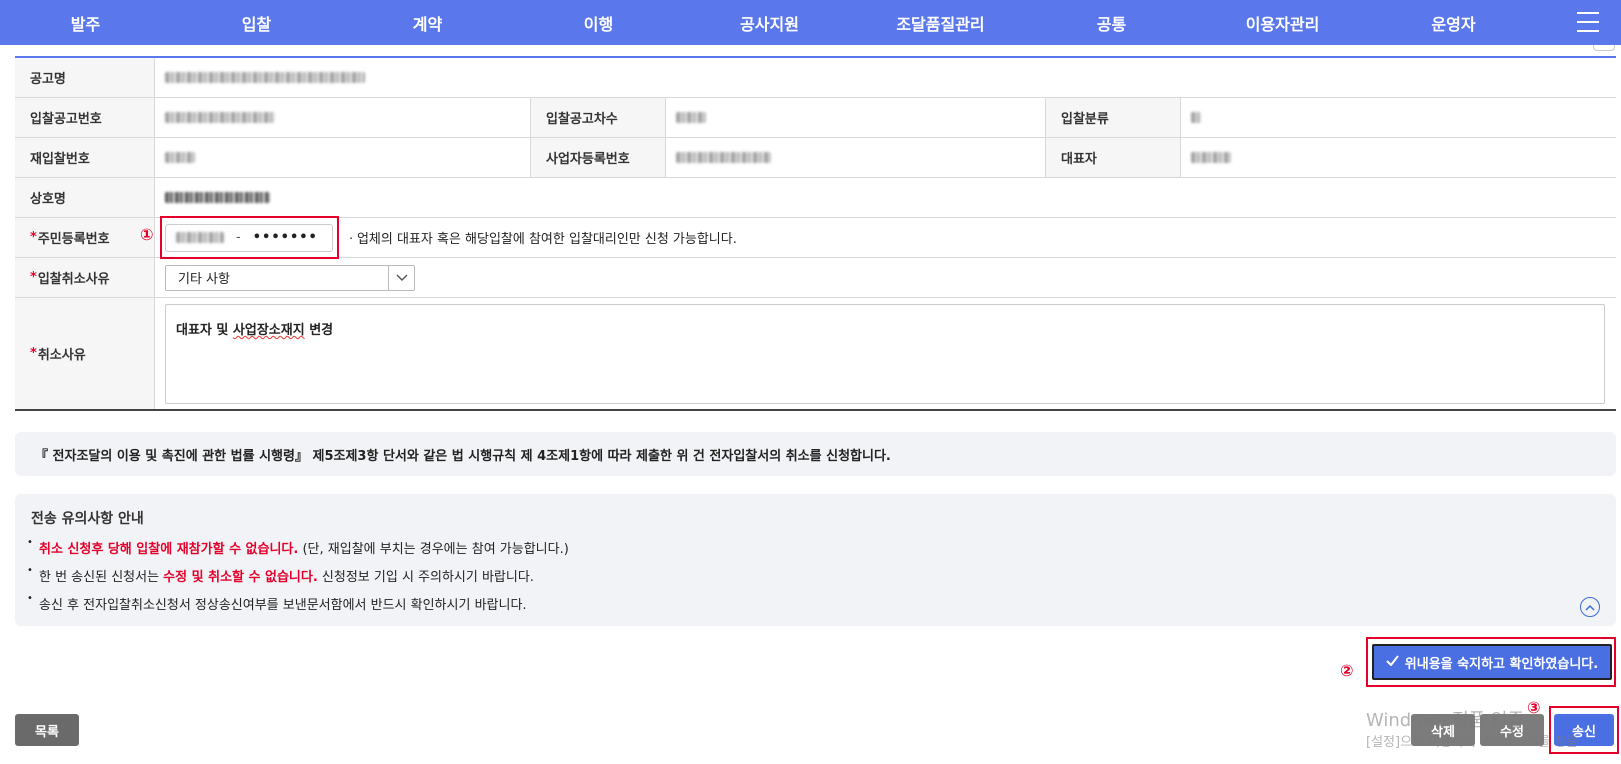 Image resolution: width=1621 pixels, height=764 pixels. What do you see at coordinates (1113, 117) in the screenshot?
I see `label-bid-type: 입찰분류` at bounding box center [1113, 117].